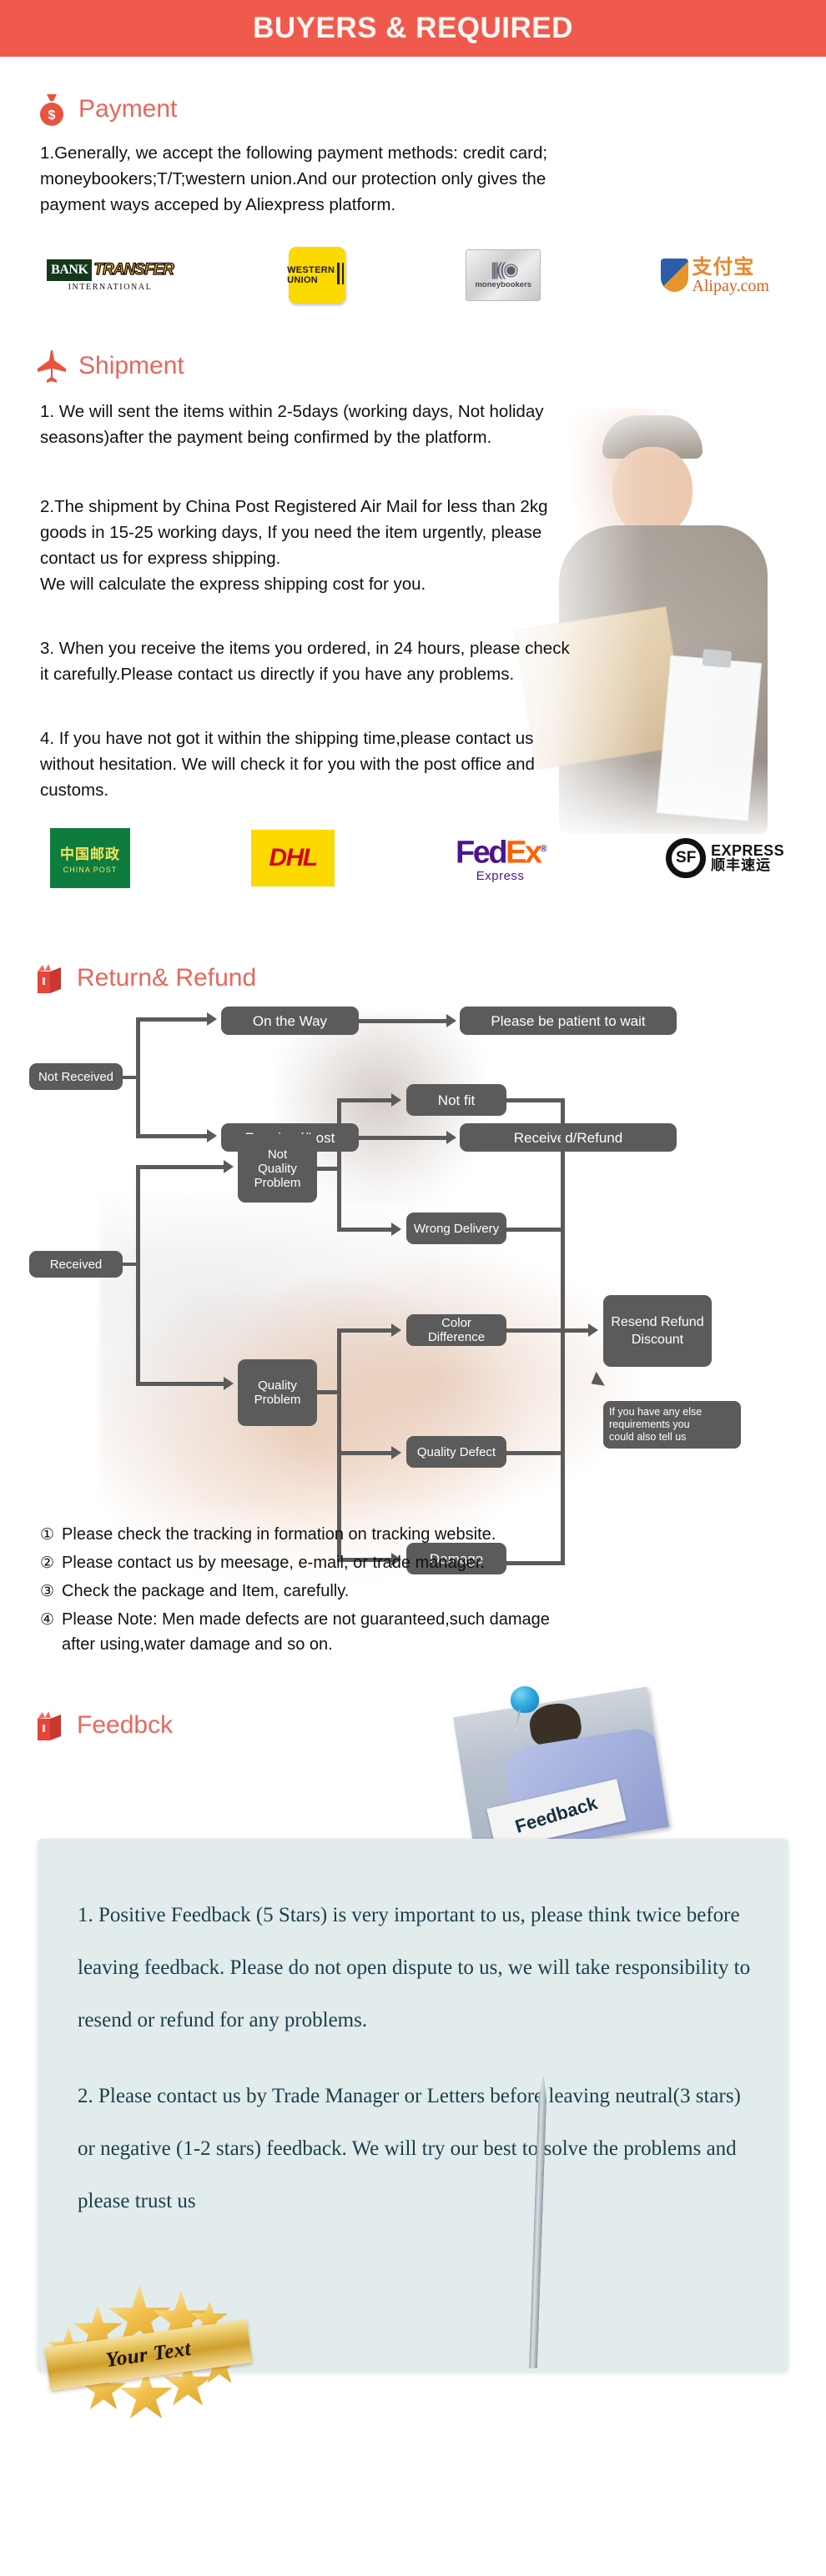  I want to click on sf-express-logo: SF EXPRESS 顺丰速运, so click(725, 858).